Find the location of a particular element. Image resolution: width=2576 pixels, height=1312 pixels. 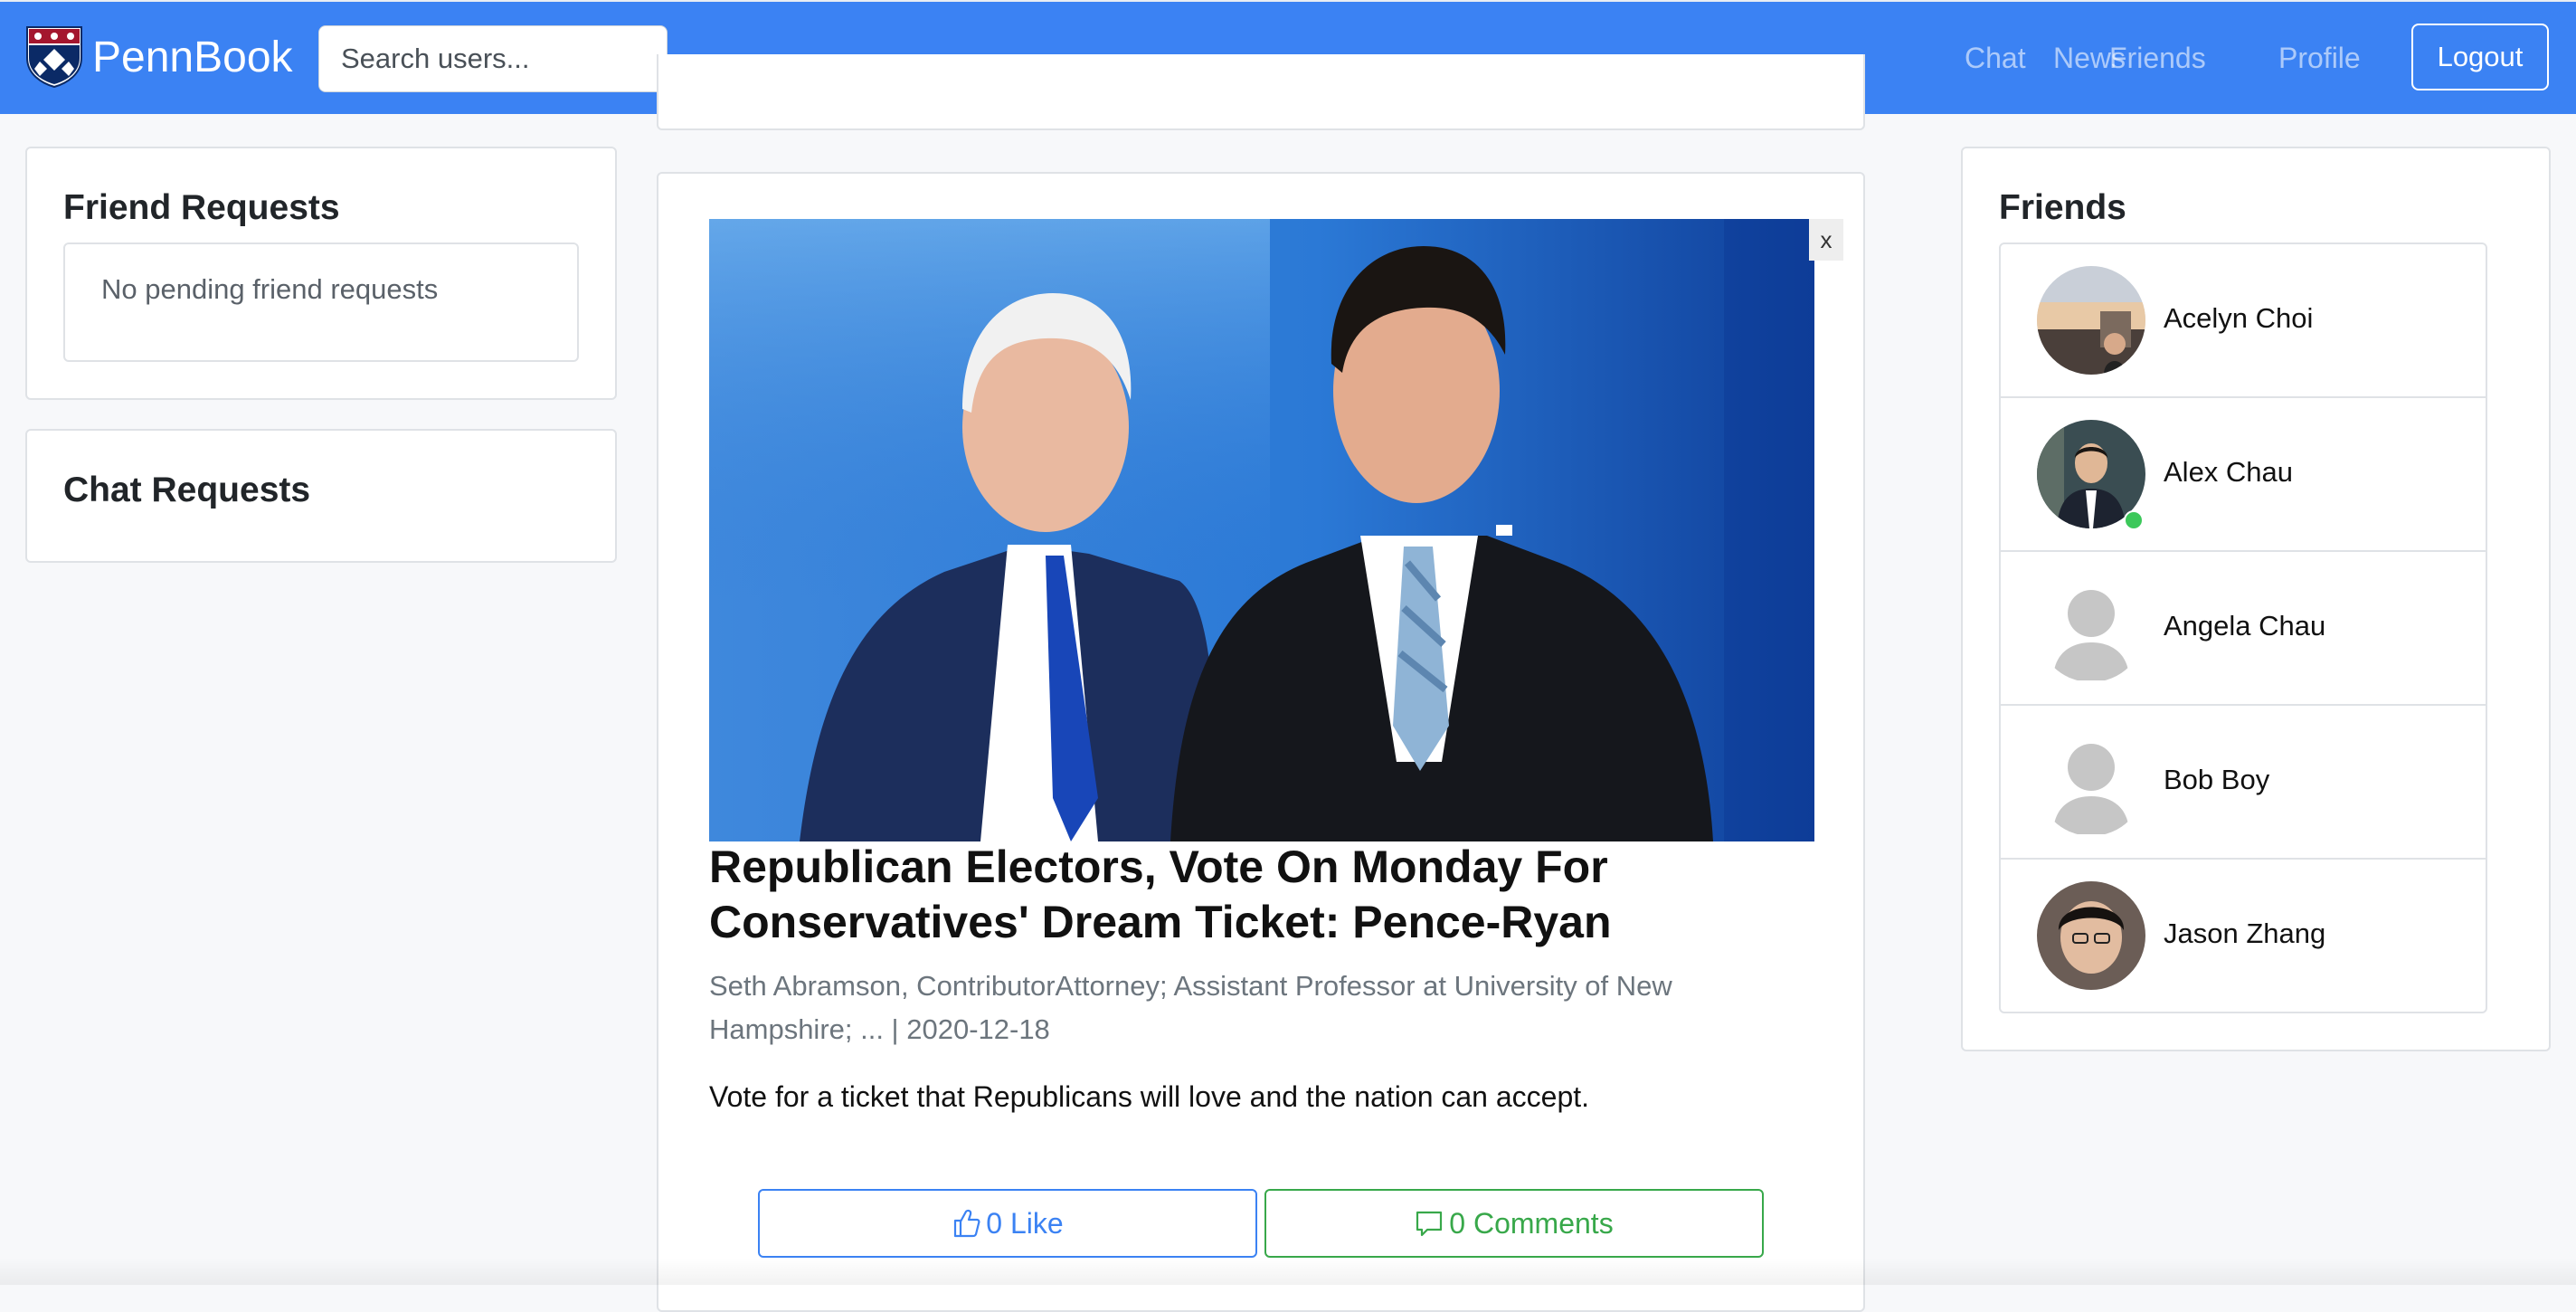

friend-item: Alex Chau is located at coordinates (2244, 475).